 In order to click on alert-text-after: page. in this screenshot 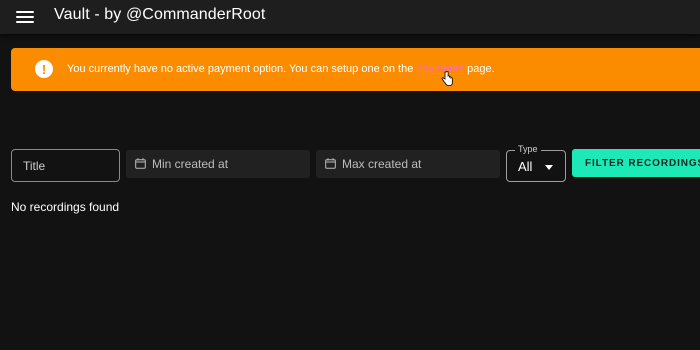, I will do `click(479, 69)`.